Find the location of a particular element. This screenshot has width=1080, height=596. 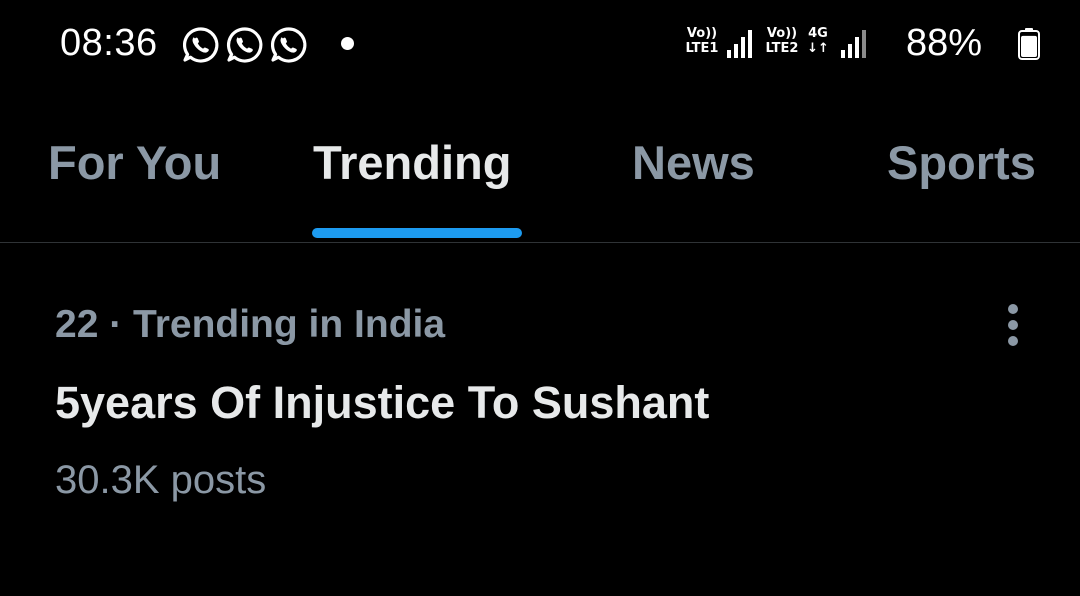

trend-post-count: 30.3K posts is located at coordinates (161, 480).